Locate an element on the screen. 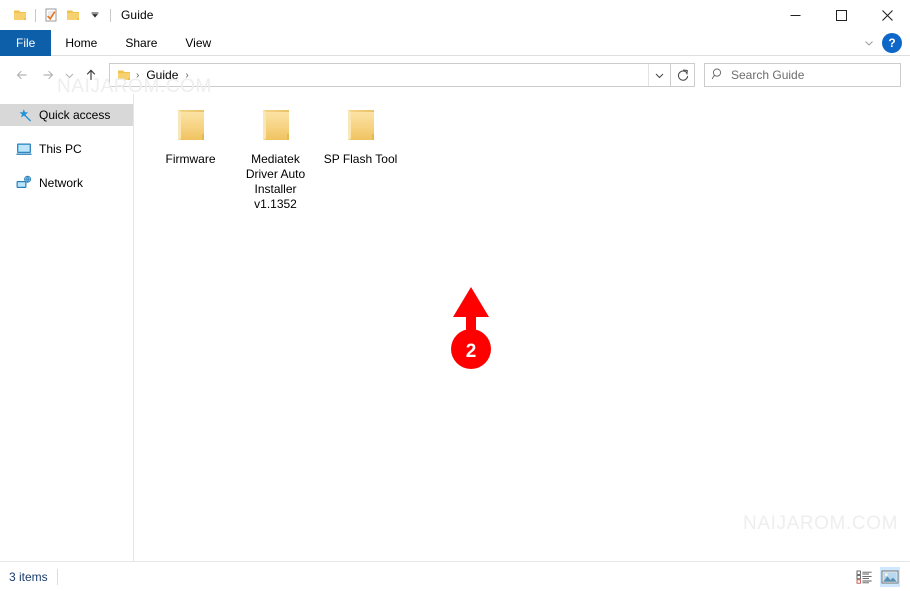  title-bar: Guide is located at coordinates (455, 15).